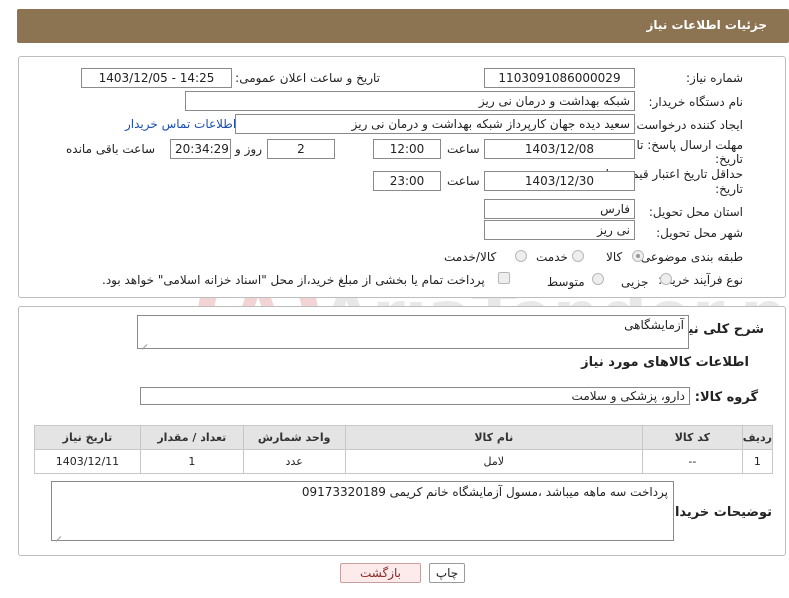 Image resolution: width=789 pixels, height=598 pixels. I want to click on category-radio-both, so click(521, 256).